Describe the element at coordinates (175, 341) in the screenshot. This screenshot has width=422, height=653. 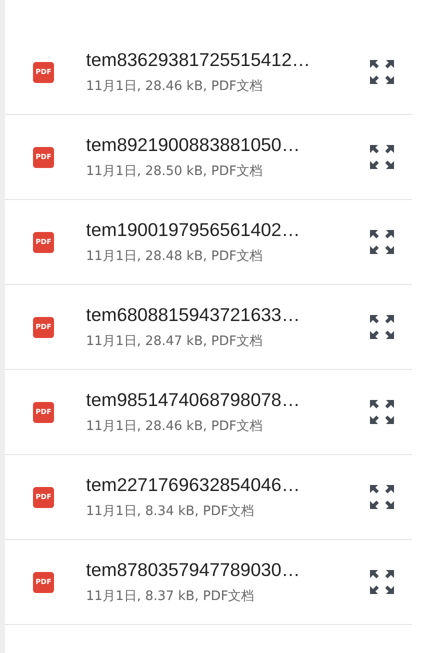
I see `file-details: 11月1日, 28.47 kB, PDF文档` at that location.